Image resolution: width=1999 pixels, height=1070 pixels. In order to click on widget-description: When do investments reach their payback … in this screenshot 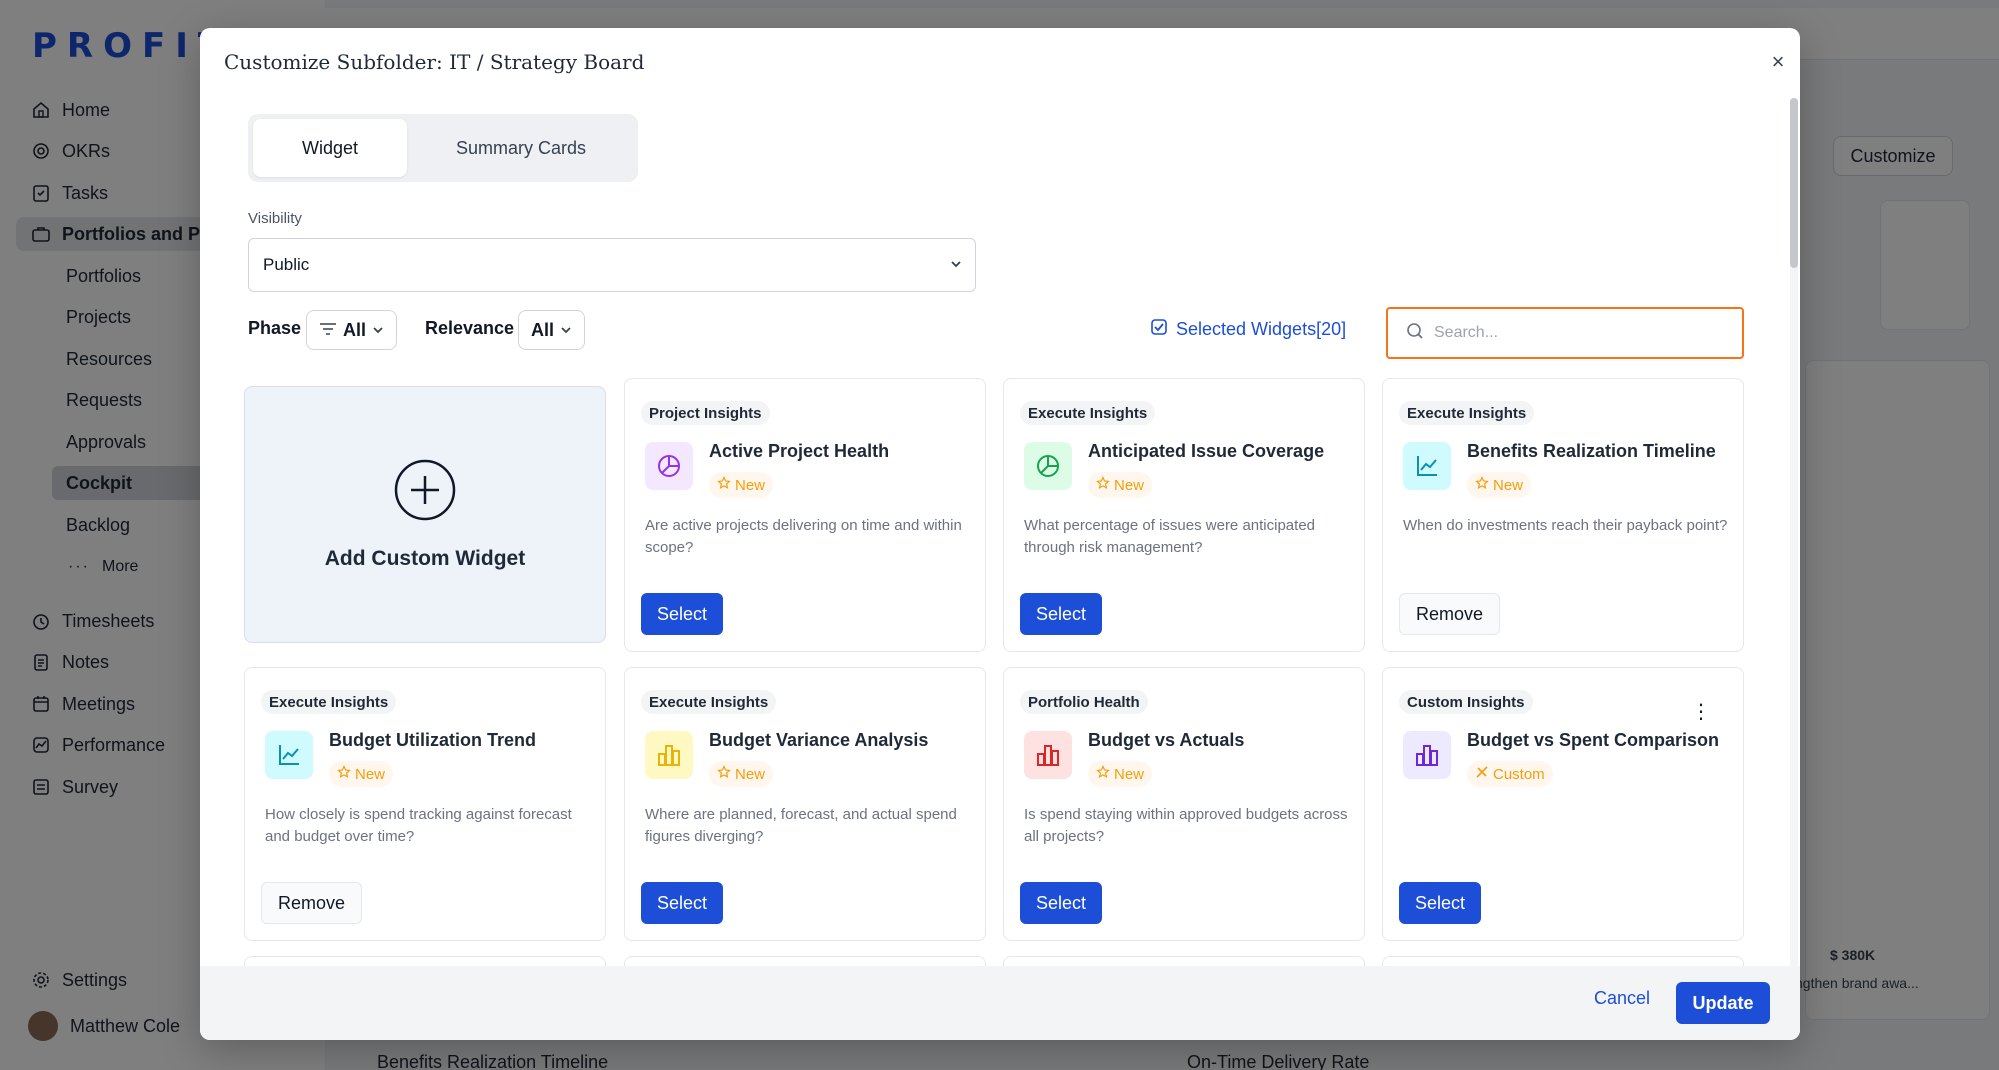, I will do `click(1565, 525)`.